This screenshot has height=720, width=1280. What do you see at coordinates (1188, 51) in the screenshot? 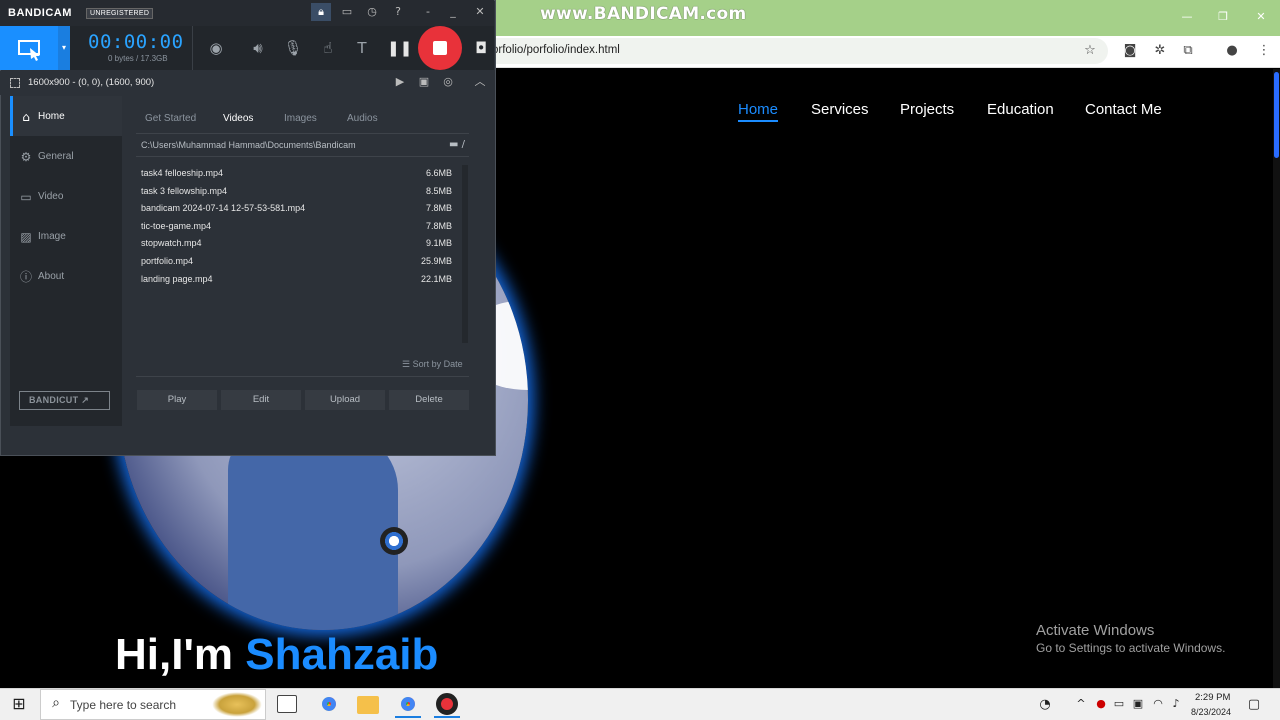
I see `extensions-icon: ⧉` at bounding box center [1188, 51].